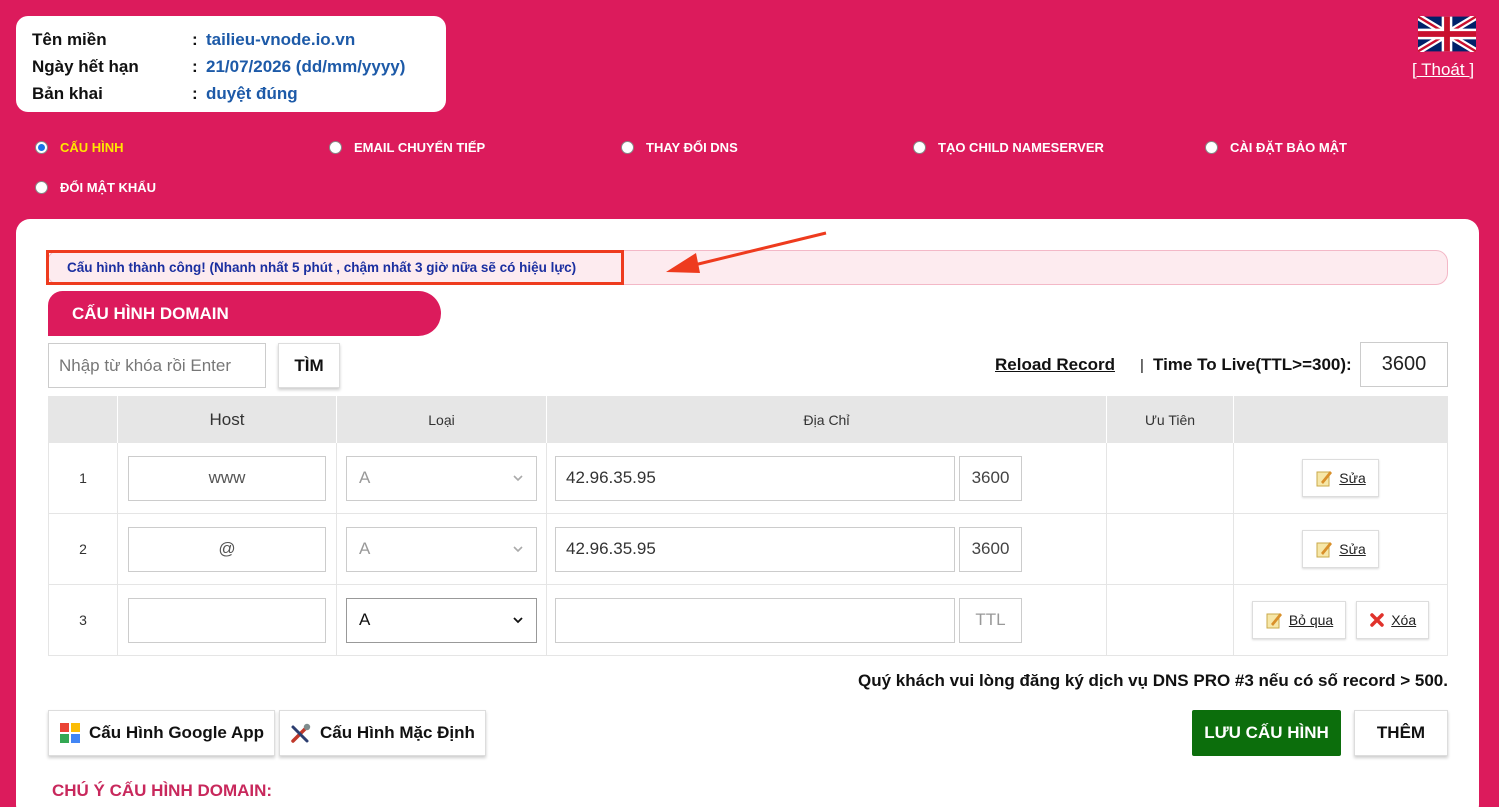 The image size is (1499, 807). What do you see at coordinates (1288, 147) in the screenshot?
I see `menu-label: CÀI ĐẶT BẢO MẬT` at bounding box center [1288, 147].